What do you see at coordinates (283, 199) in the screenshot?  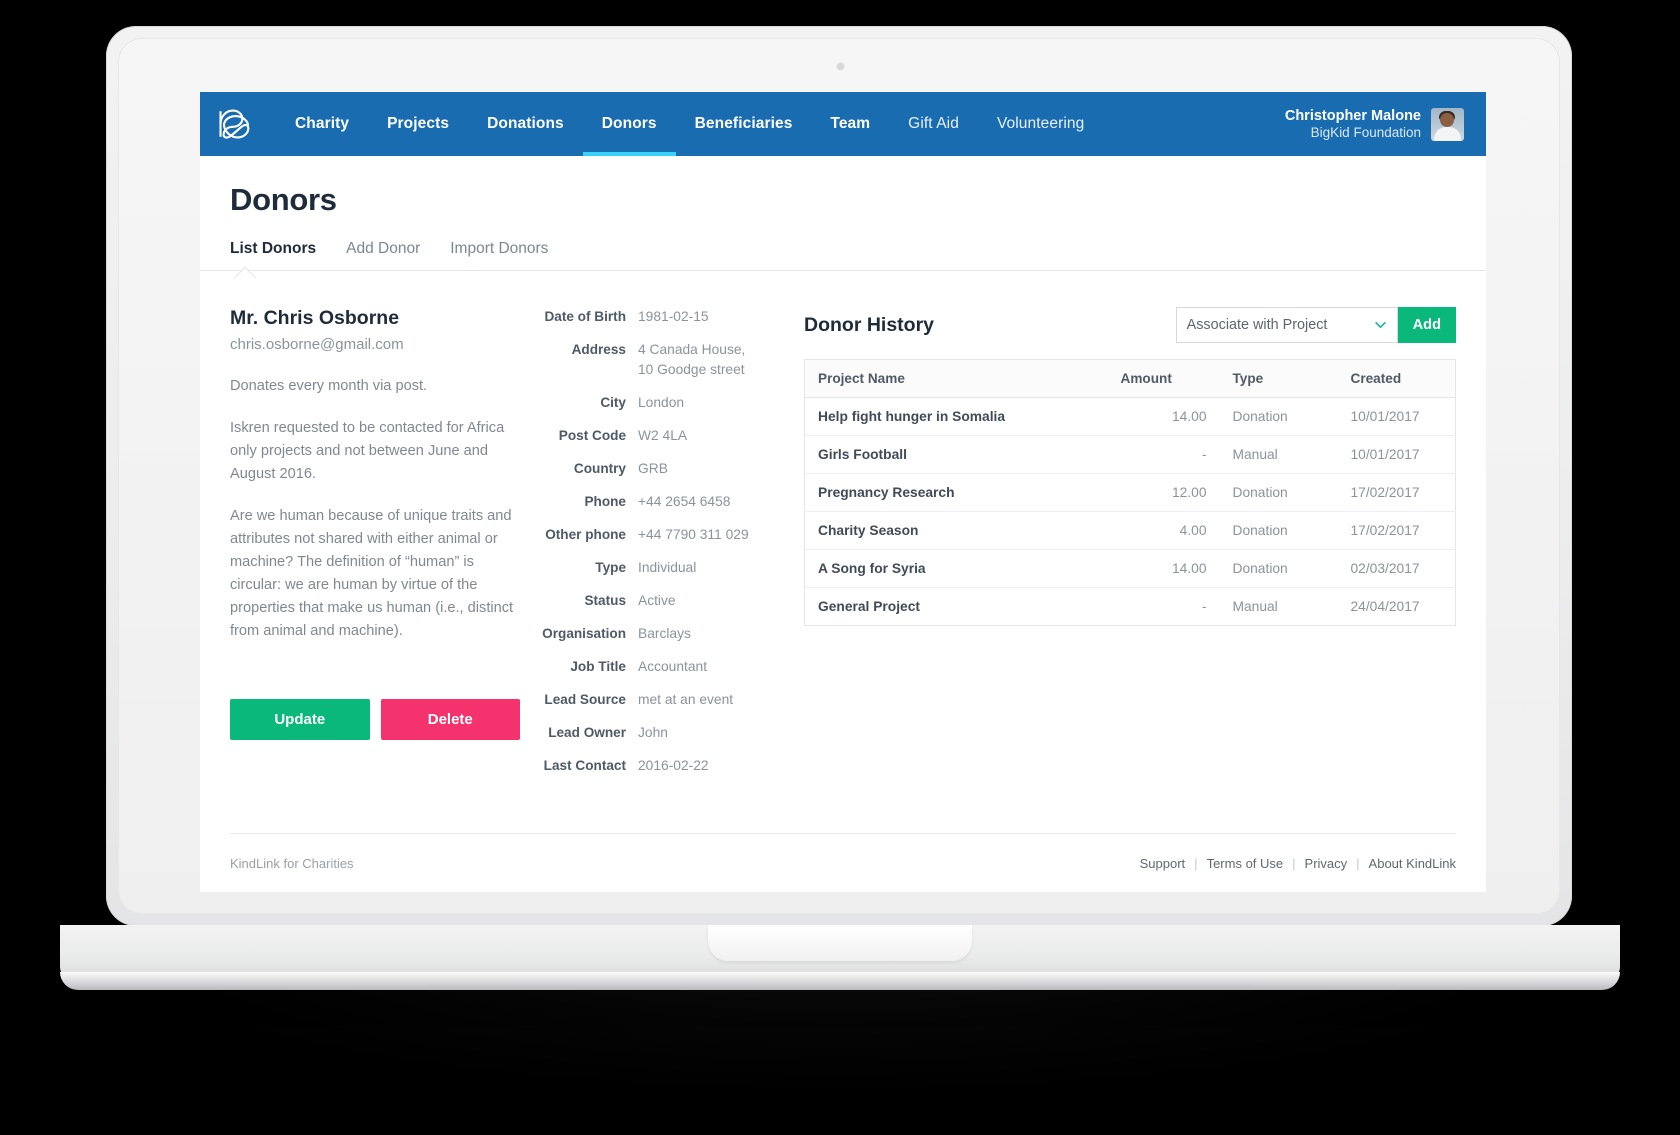 I see `page-title: Donors` at bounding box center [283, 199].